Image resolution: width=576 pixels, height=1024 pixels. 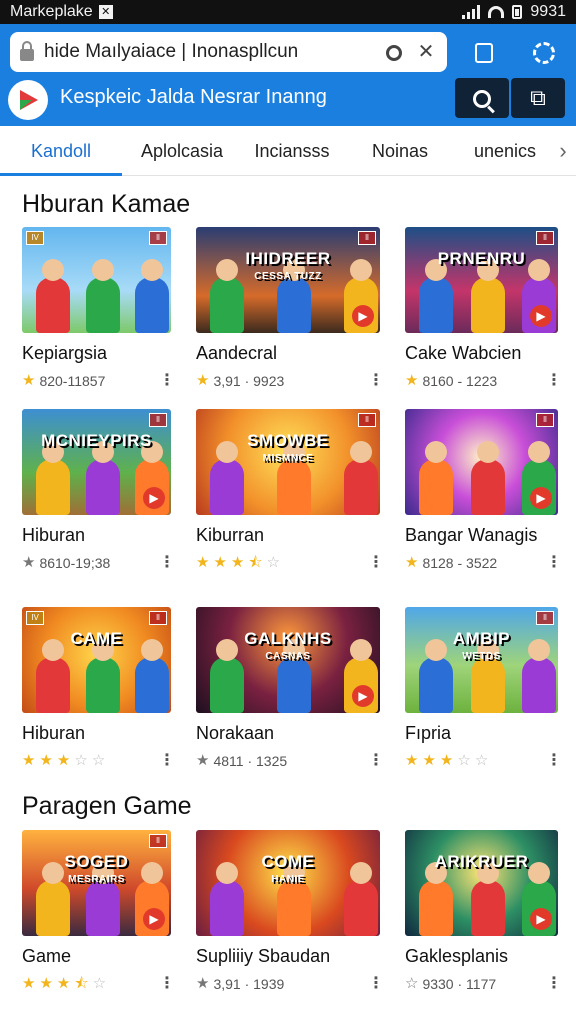 I want to click on app-card: ARIKRUER ▶ Gaklesplanis ☆ 9330 · 1177 ⋮, so click(x=483, y=911).